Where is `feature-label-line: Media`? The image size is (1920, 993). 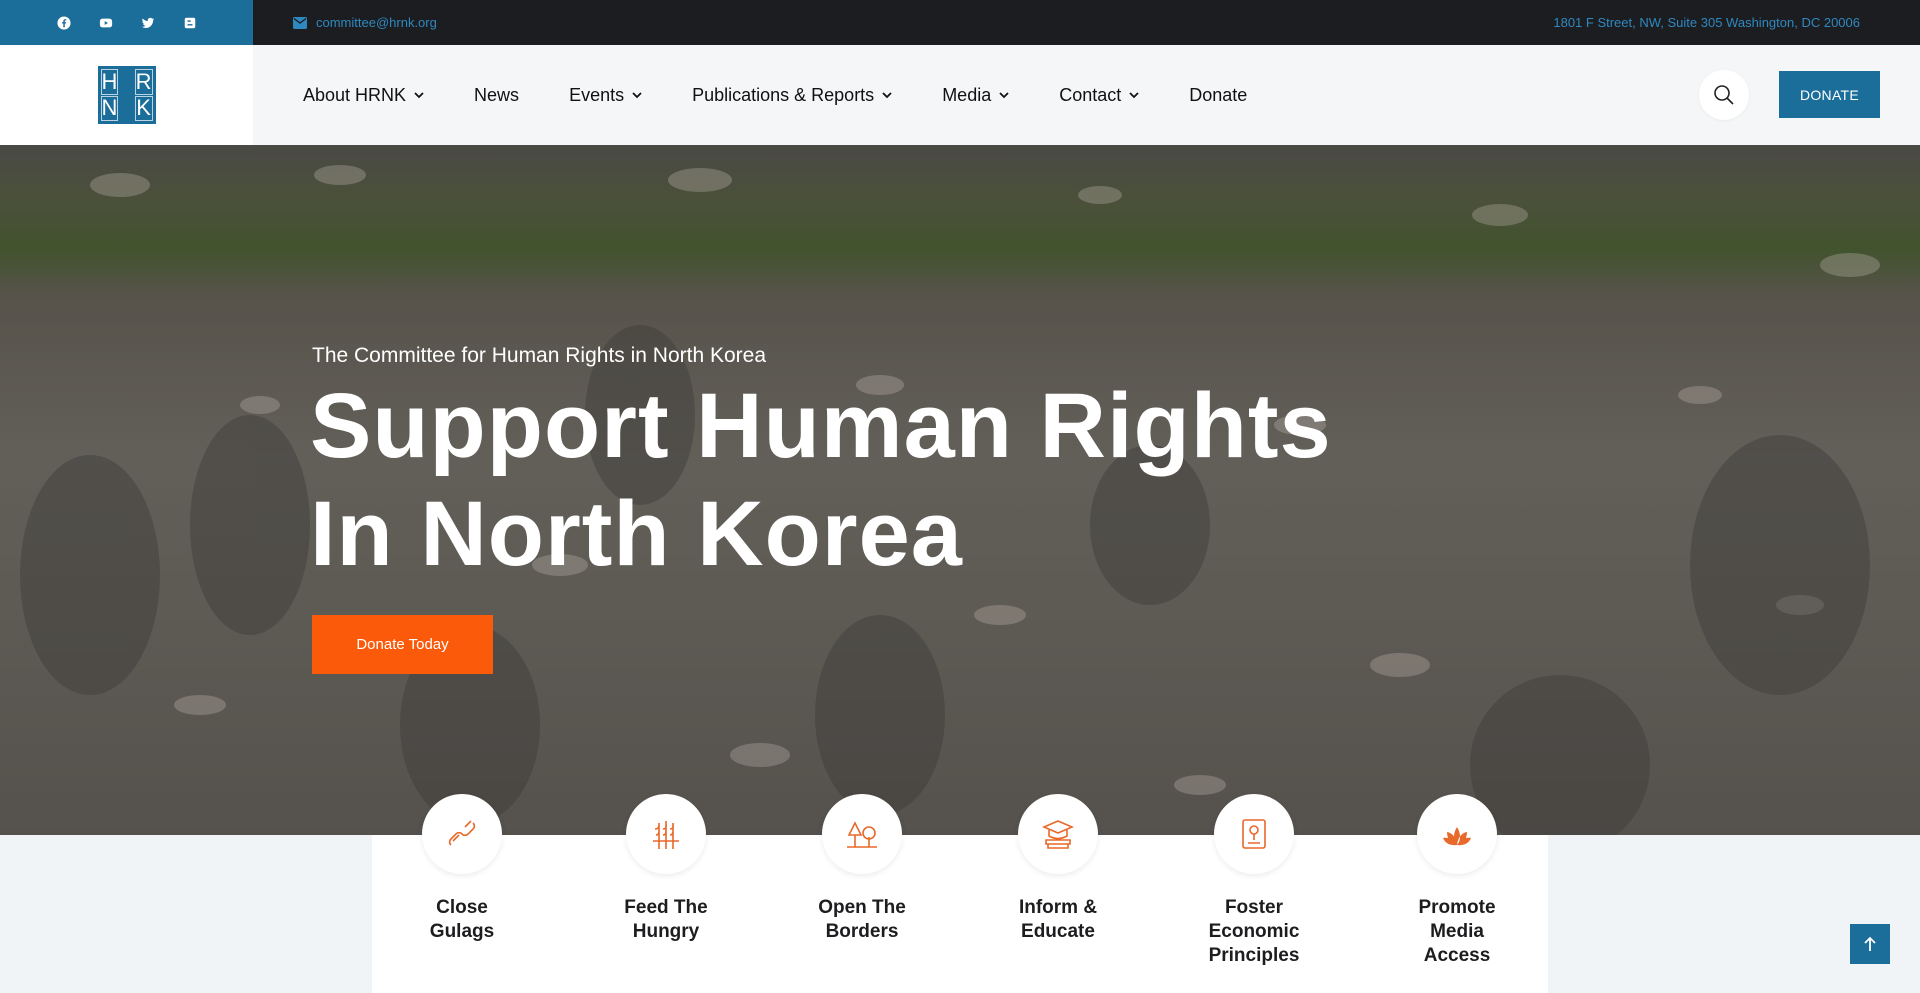
feature-label-line: Media is located at coordinates (1457, 931).